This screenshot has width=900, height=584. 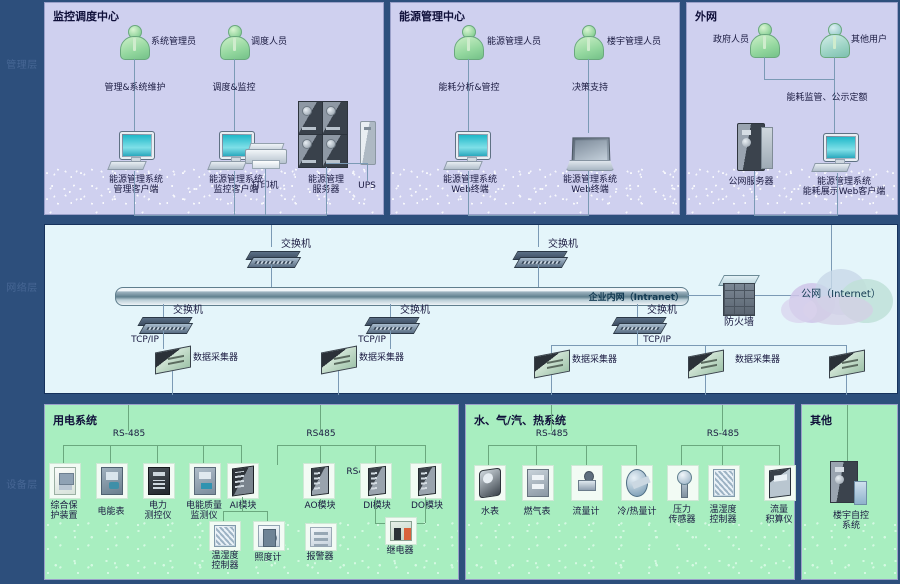 What do you see at coordinates (630, 492) in the screenshot?
I see `panel-utility-system: 水、气/汽、热系统 RS-485 水表 燃气表 流量计 冷/热量计 RS-485` at bounding box center [630, 492].